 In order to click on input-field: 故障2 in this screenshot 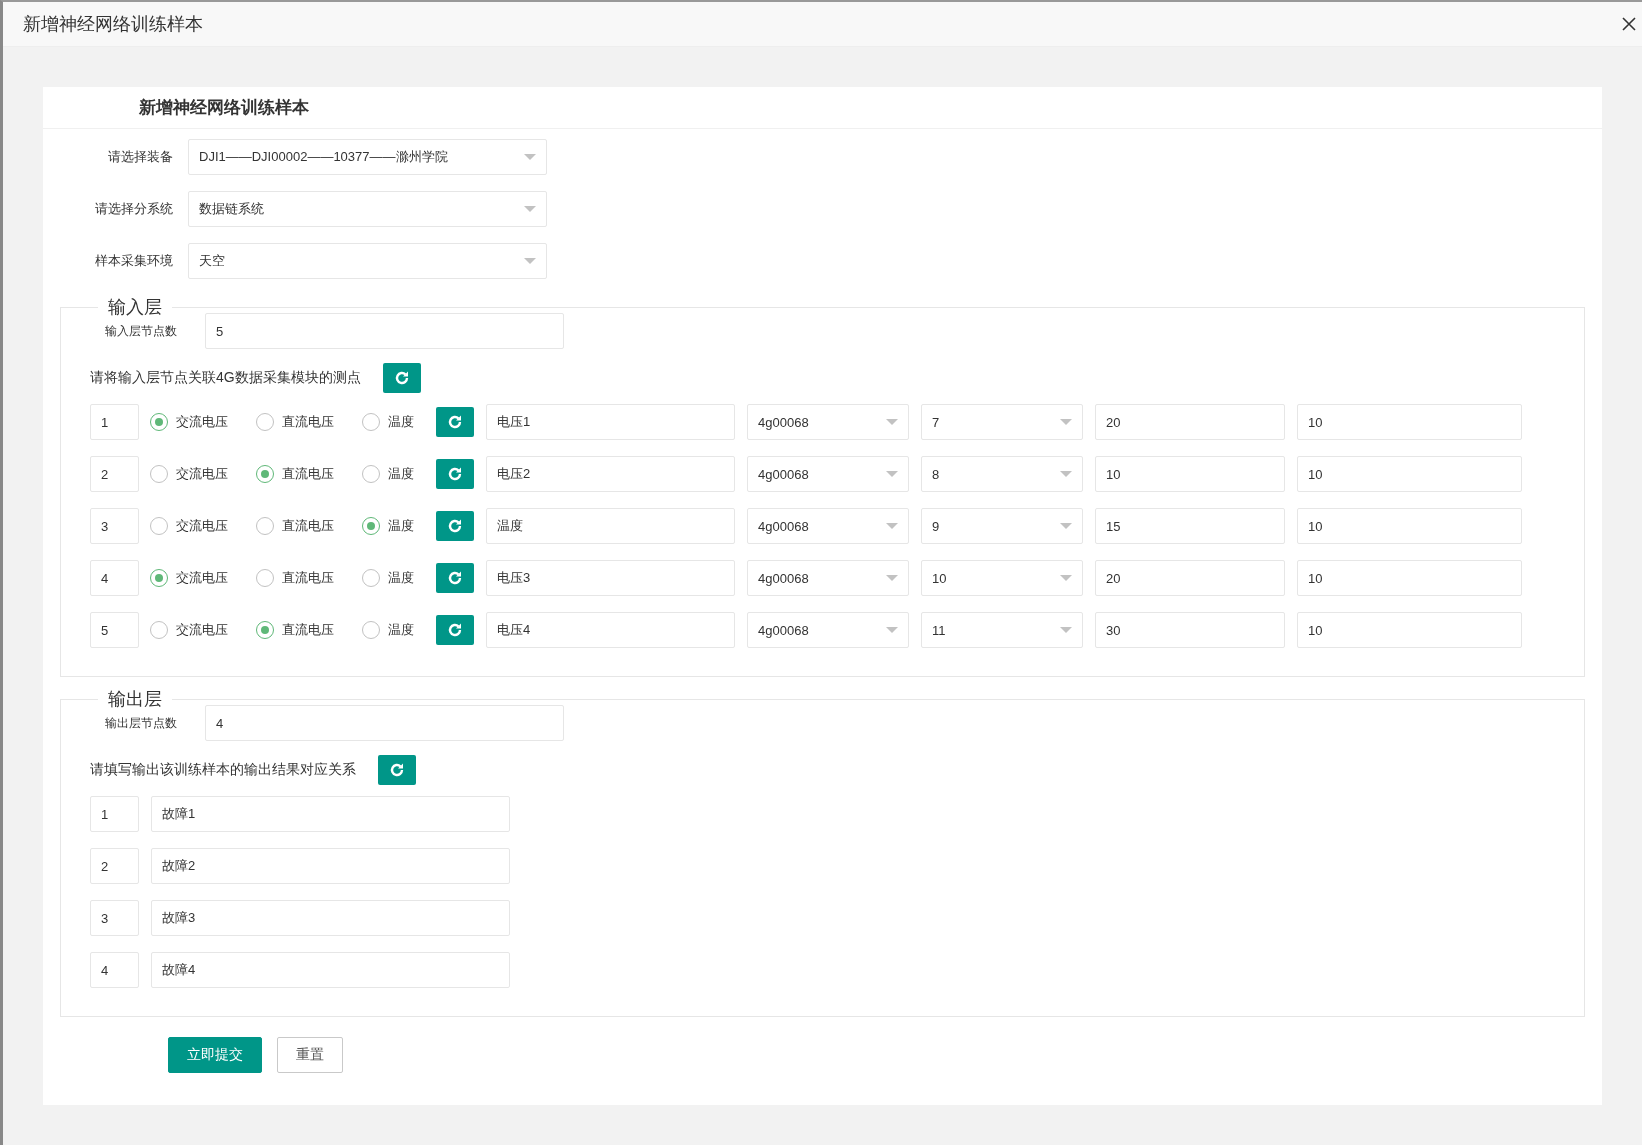, I will do `click(330, 866)`.